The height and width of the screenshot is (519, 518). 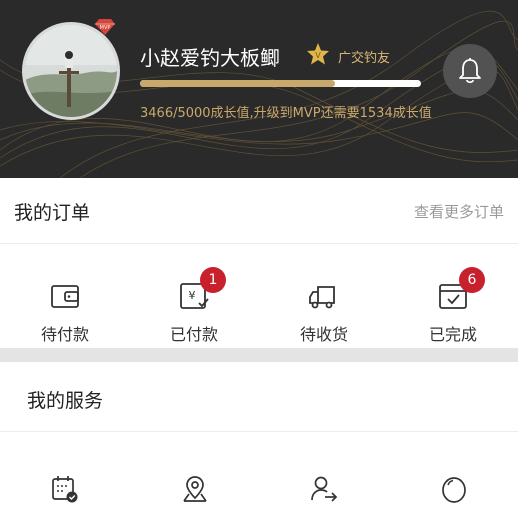 I want to click on notification-button, so click(x=470, y=71).